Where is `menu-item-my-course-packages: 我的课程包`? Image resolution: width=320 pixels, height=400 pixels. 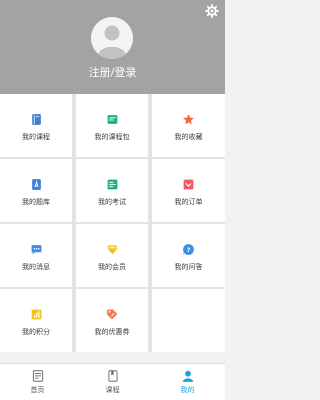 menu-item-my-course-packages: 我的课程包 is located at coordinates (112, 125).